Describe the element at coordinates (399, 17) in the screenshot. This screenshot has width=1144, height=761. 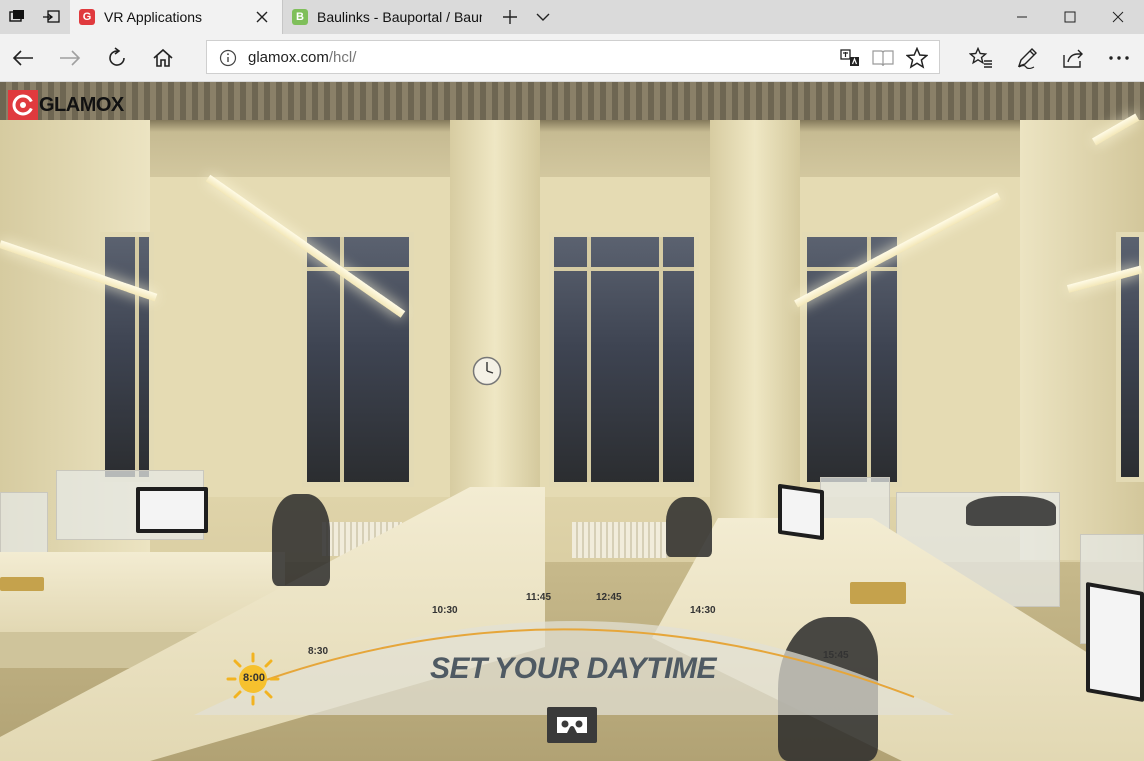
I see `tab-title: Baulinks - Bauportal / Baum` at that location.